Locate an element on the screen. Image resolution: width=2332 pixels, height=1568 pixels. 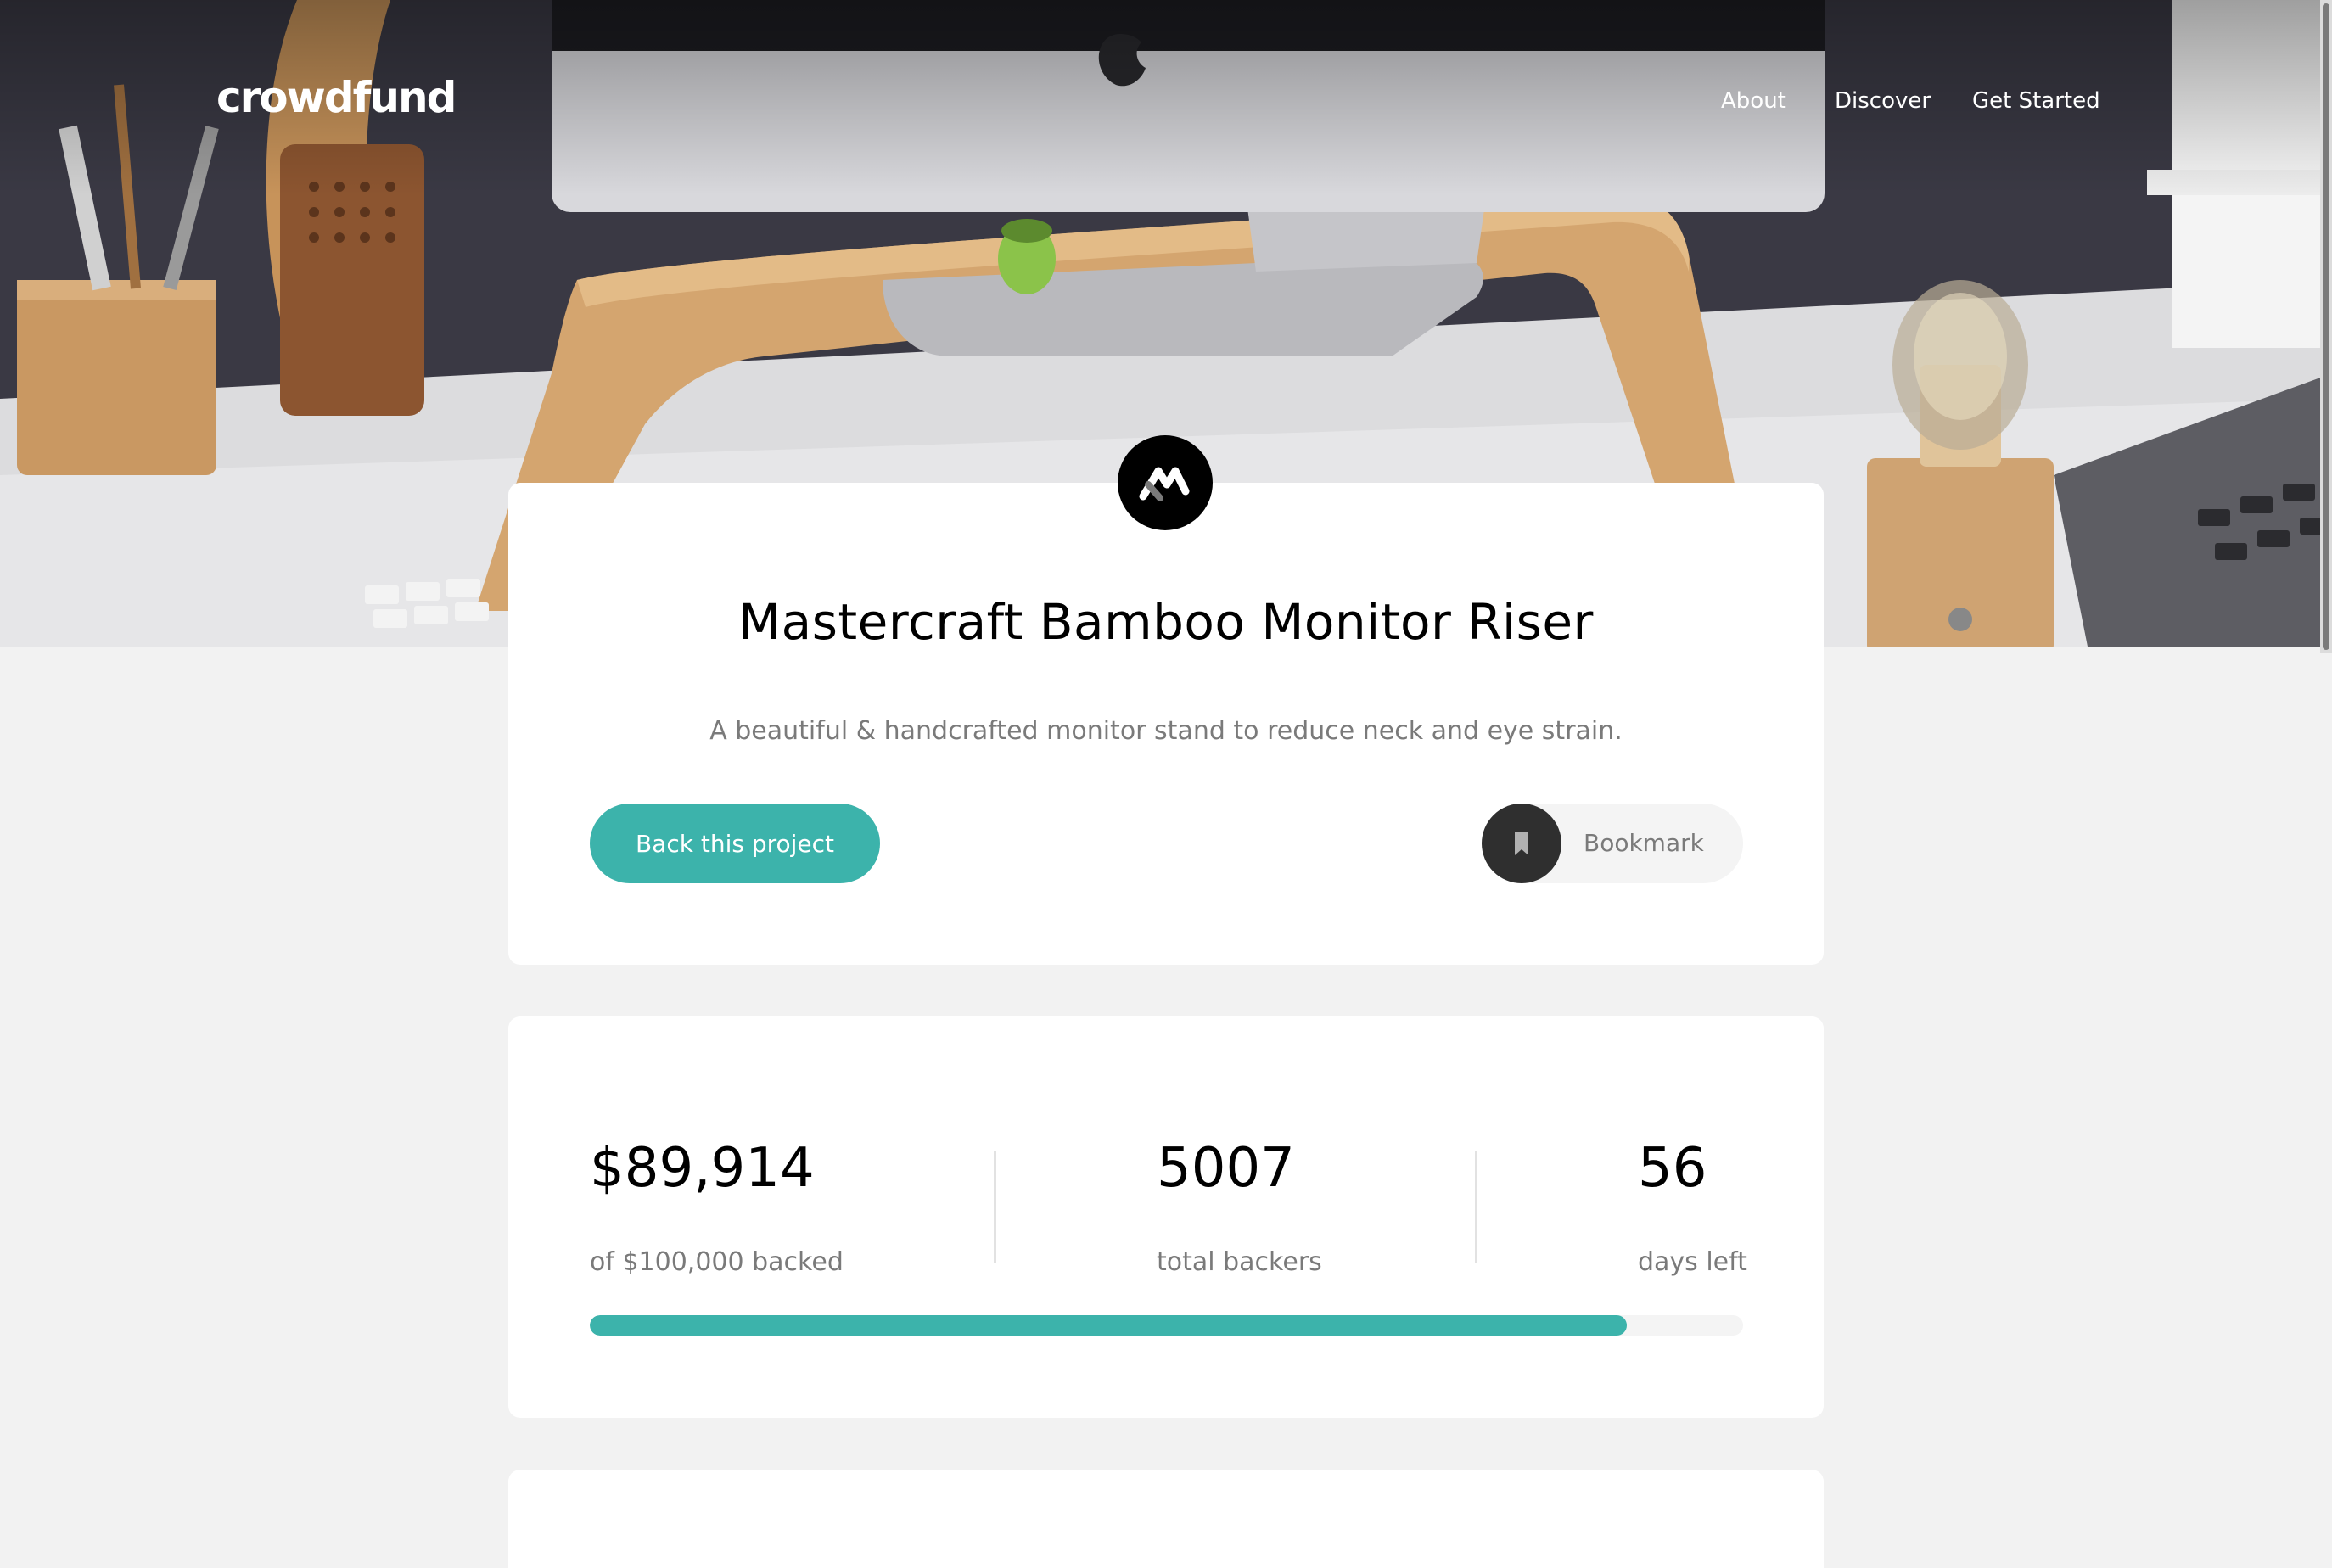
funding-progress-bar is located at coordinates (1166, 1326).